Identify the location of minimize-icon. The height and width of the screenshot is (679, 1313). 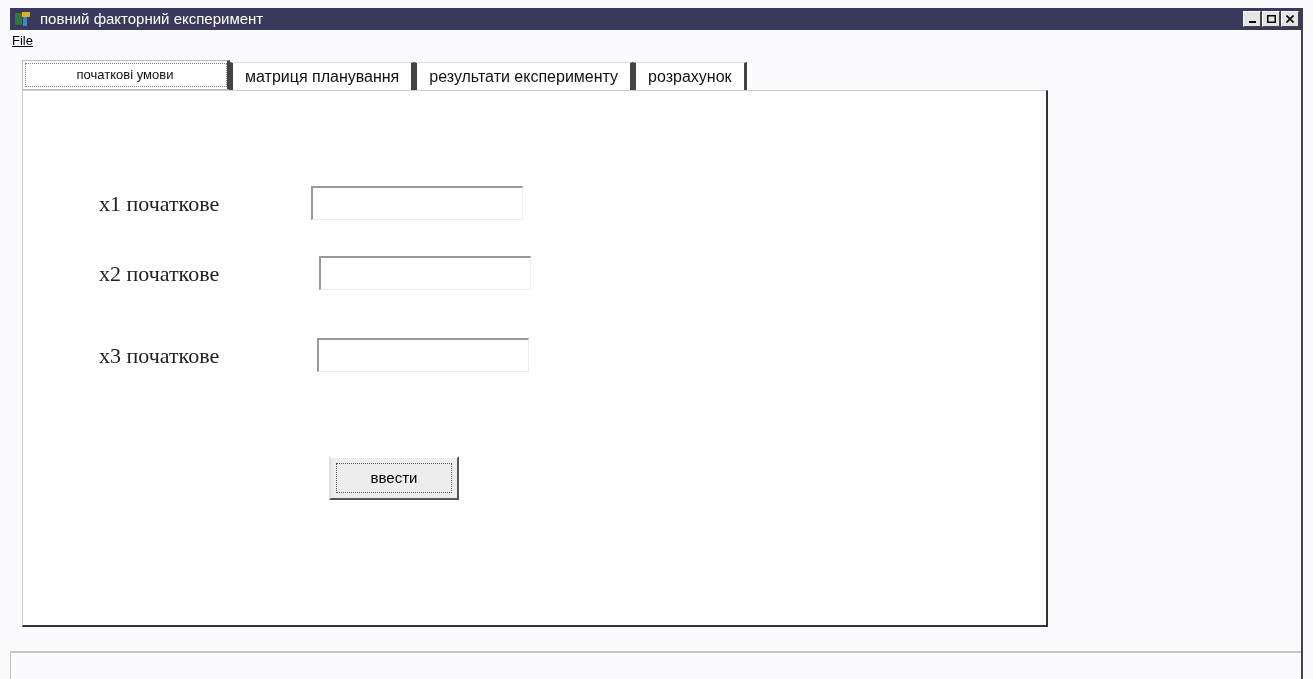
(1252, 22).